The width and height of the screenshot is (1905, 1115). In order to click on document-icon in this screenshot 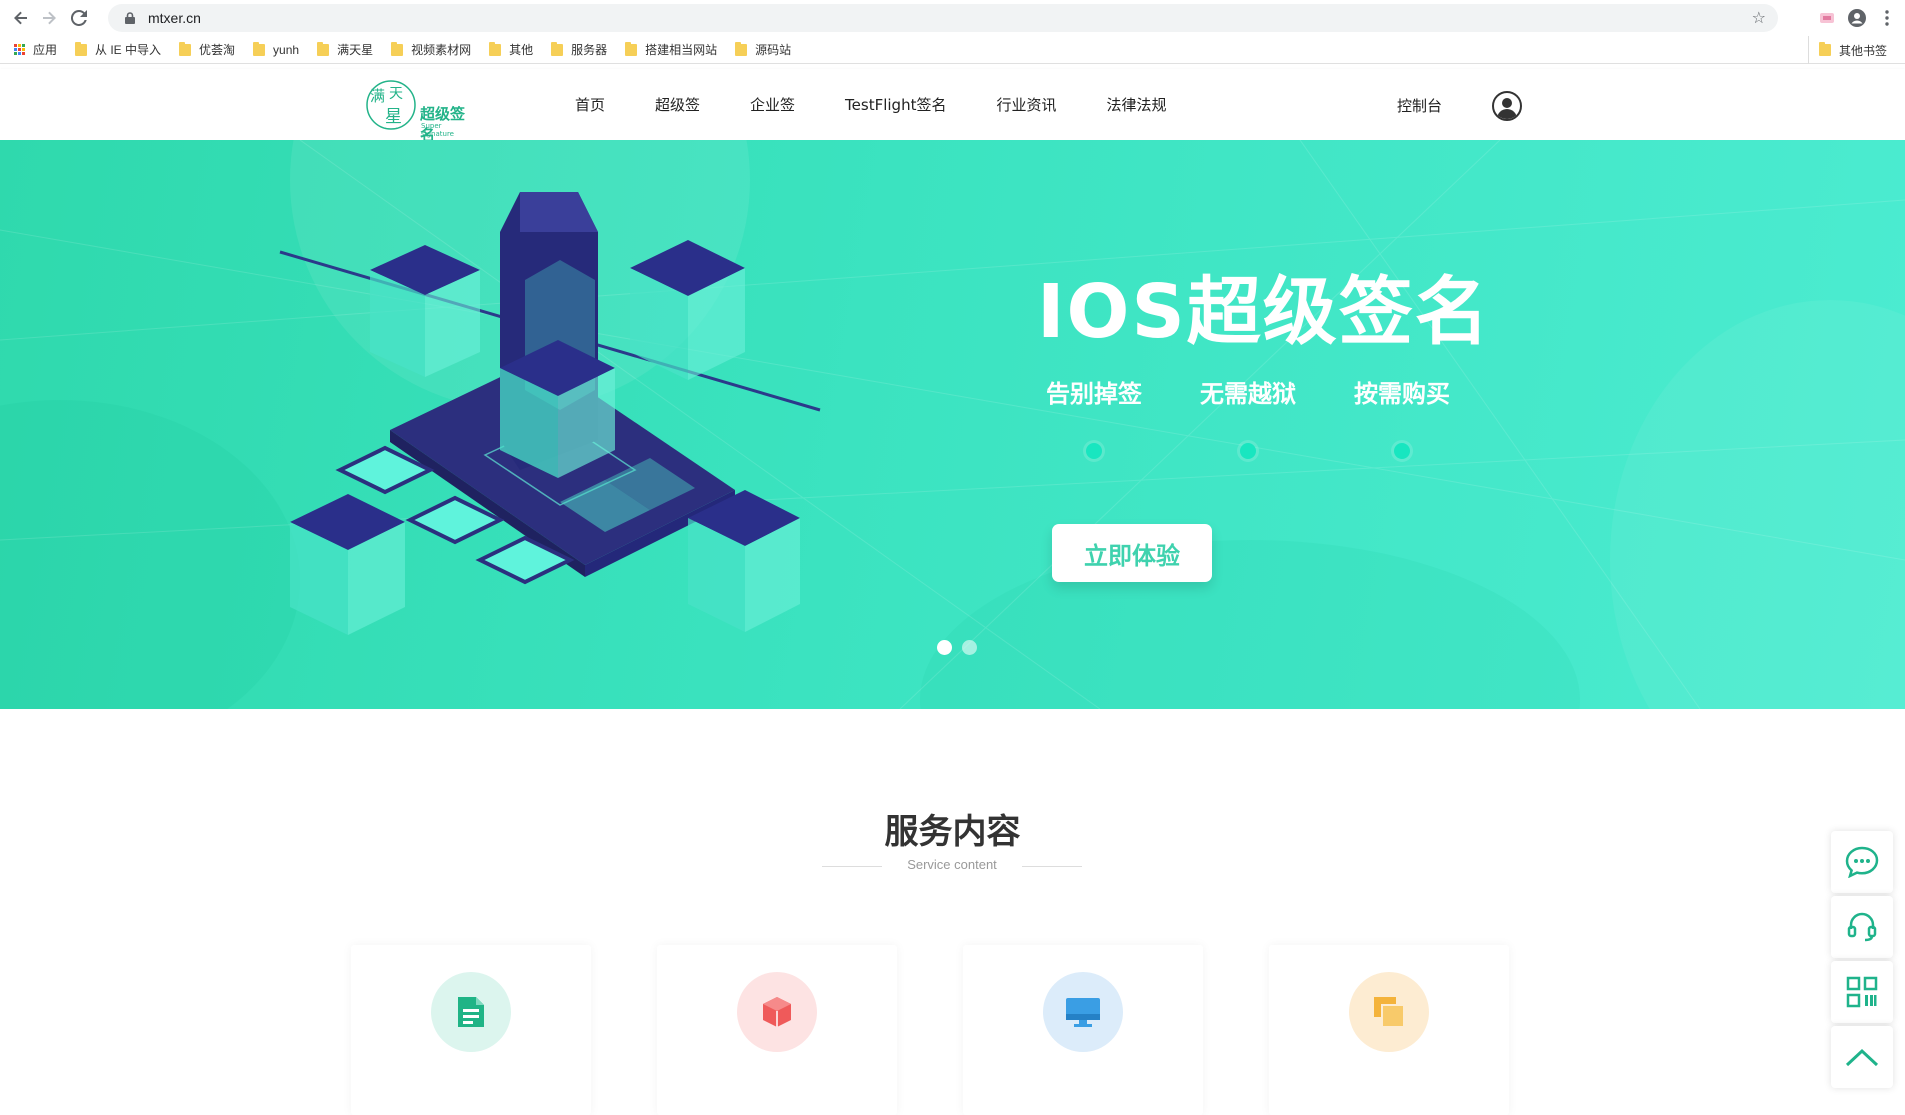, I will do `click(471, 1012)`.